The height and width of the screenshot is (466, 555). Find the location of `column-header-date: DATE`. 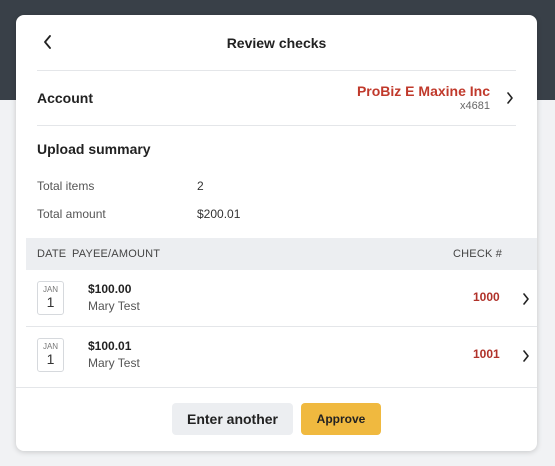

column-header-date: DATE is located at coordinates (52, 254).